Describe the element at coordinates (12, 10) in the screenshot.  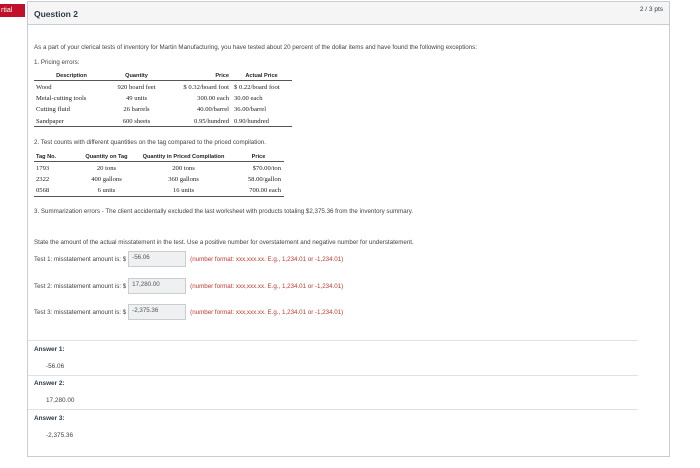
I see `partial-credit-tag: rtial` at that location.